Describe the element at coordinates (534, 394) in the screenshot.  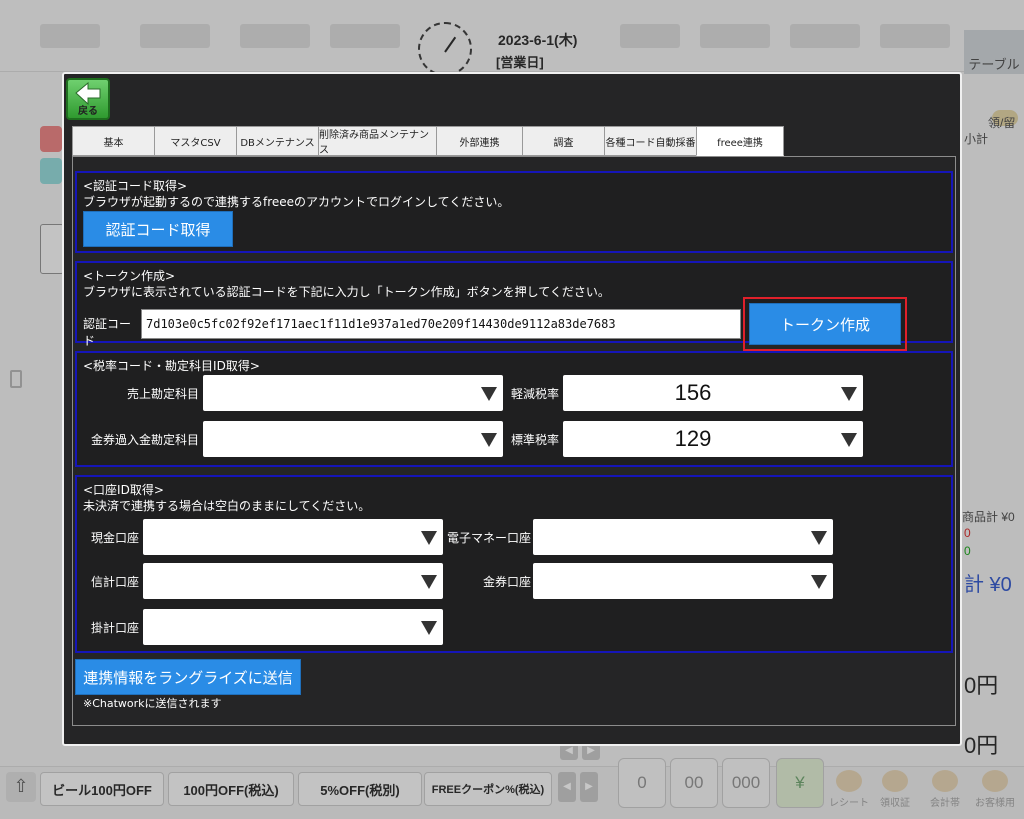
I see `reduced-rate-label: 軽減税率` at that location.